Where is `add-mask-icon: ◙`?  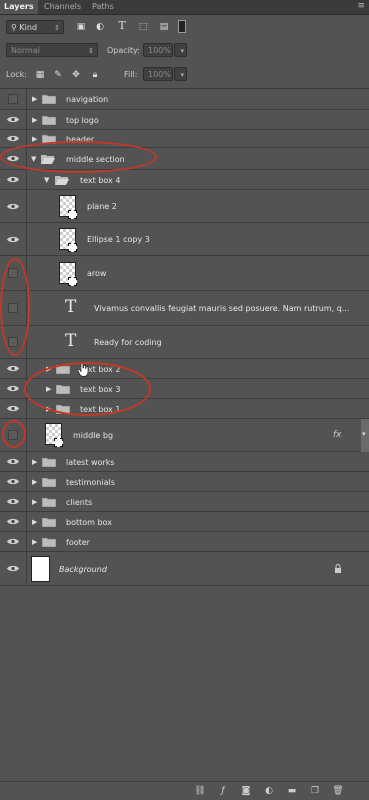 add-mask-icon: ◙ is located at coordinates (246, 791).